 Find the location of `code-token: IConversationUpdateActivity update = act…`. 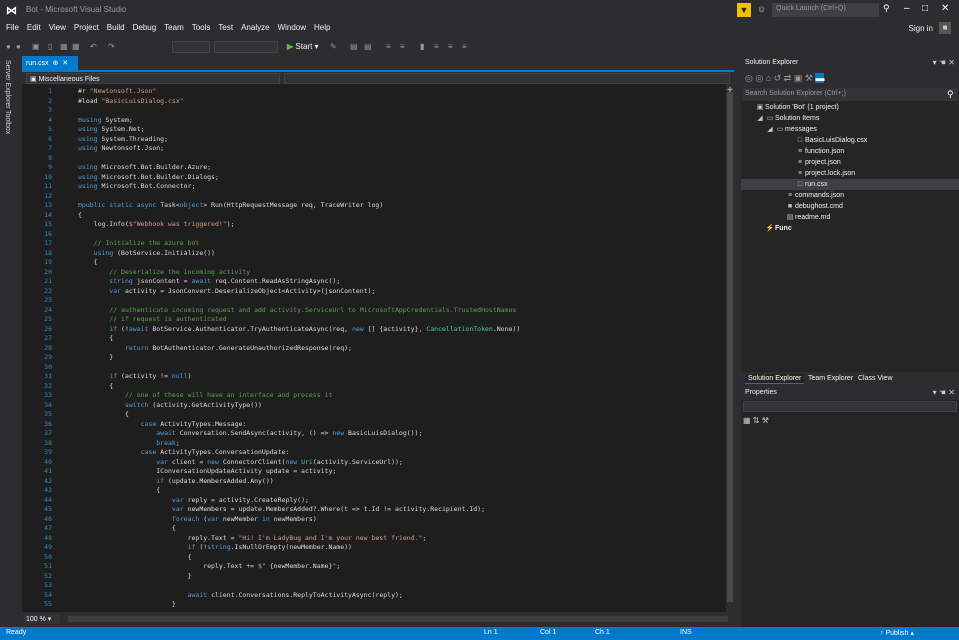

code-token: IConversationUpdateActivity update = act… is located at coordinates (207, 471).